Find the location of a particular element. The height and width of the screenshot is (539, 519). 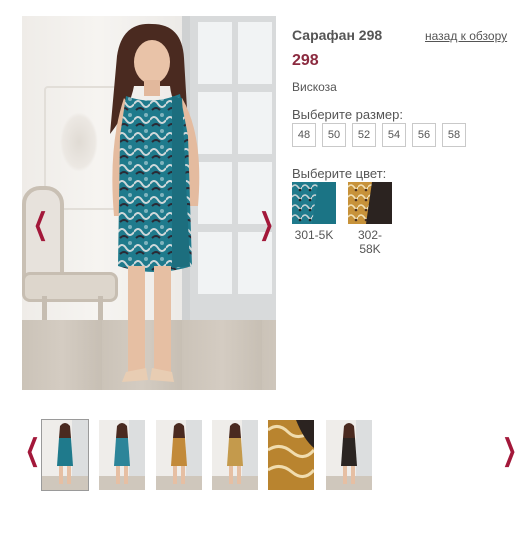

size-option-54: 54 is located at coordinates (394, 135).